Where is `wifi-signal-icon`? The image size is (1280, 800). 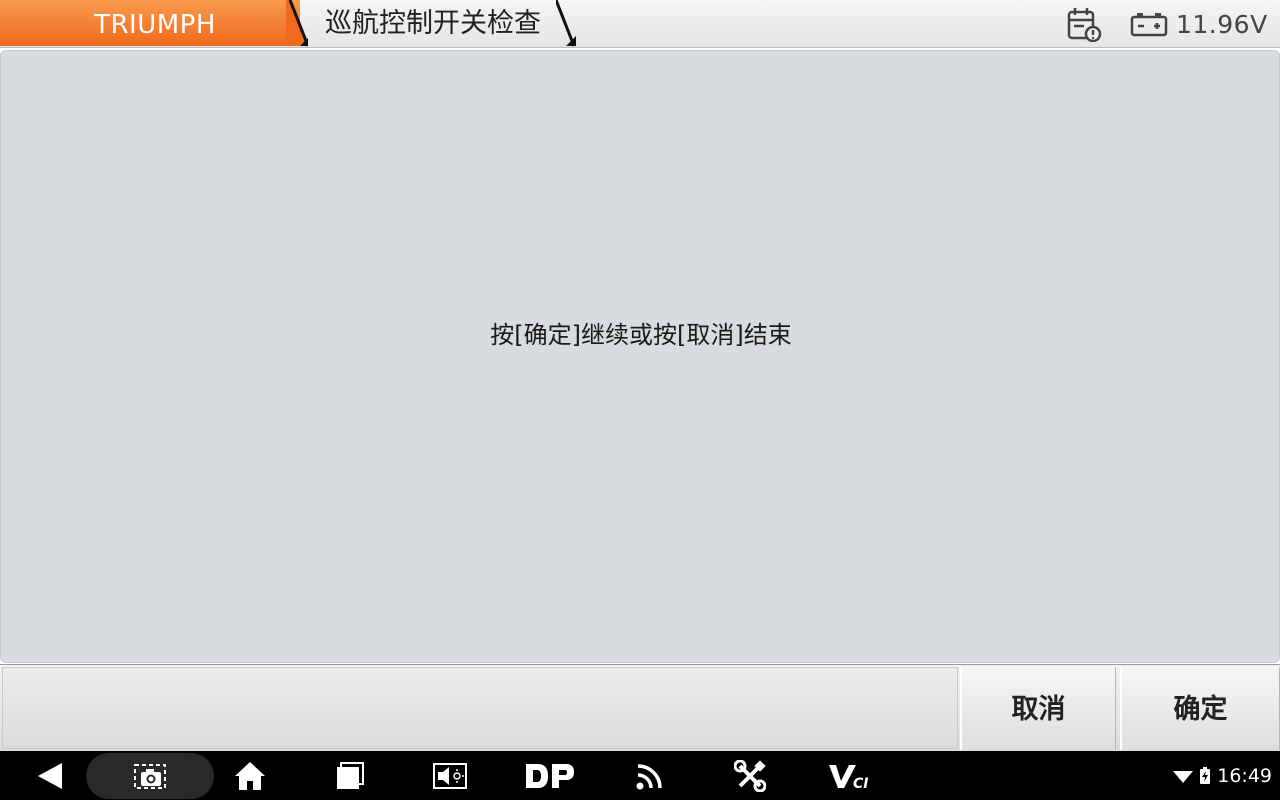 wifi-signal-icon is located at coordinates (650, 775).